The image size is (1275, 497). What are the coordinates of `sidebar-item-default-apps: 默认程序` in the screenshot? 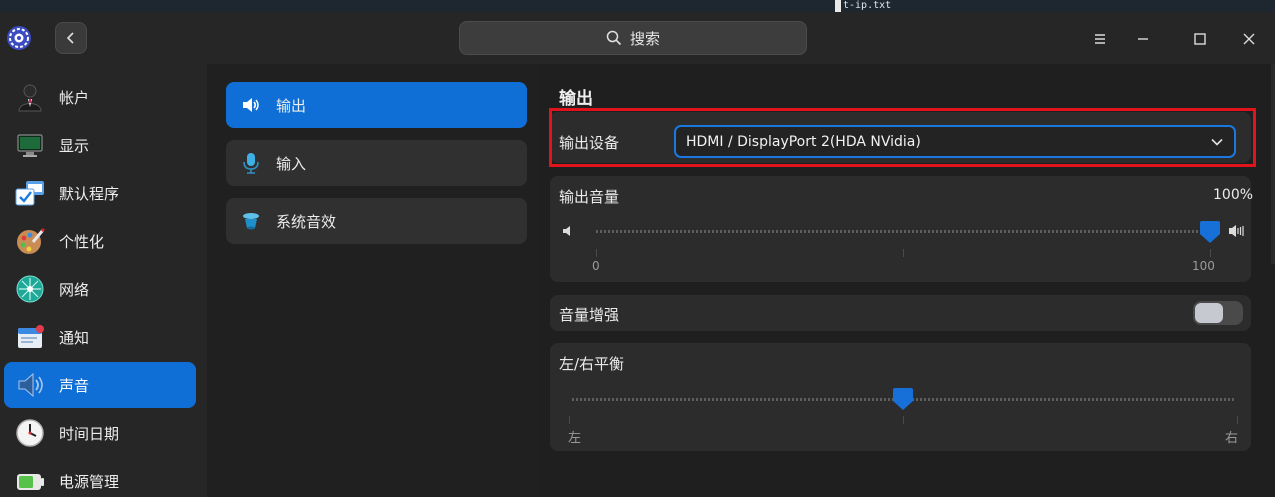 It's located at (100, 193).